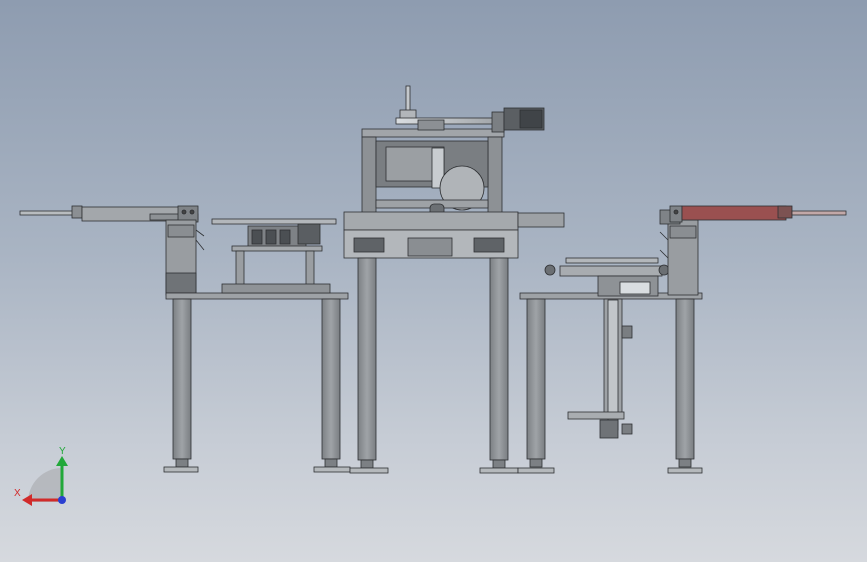 The width and height of the screenshot is (867, 562). I want to click on z-axis-dot, so click(62, 500).